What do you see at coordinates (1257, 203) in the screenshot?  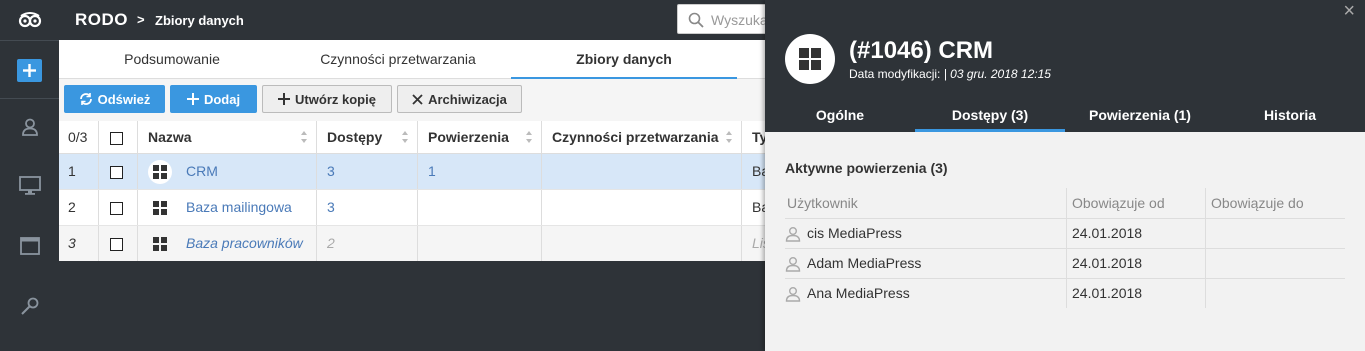 I see `column-header-valid-to: Obowiązuje do` at bounding box center [1257, 203].